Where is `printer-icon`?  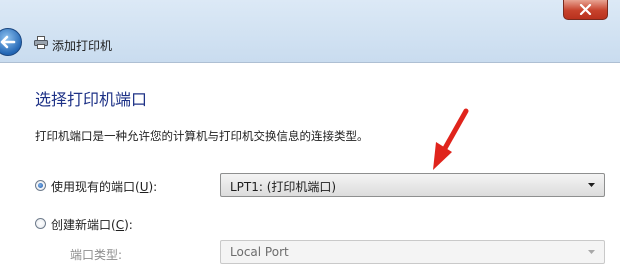
printer-icon is located at coordinates (41, 42).